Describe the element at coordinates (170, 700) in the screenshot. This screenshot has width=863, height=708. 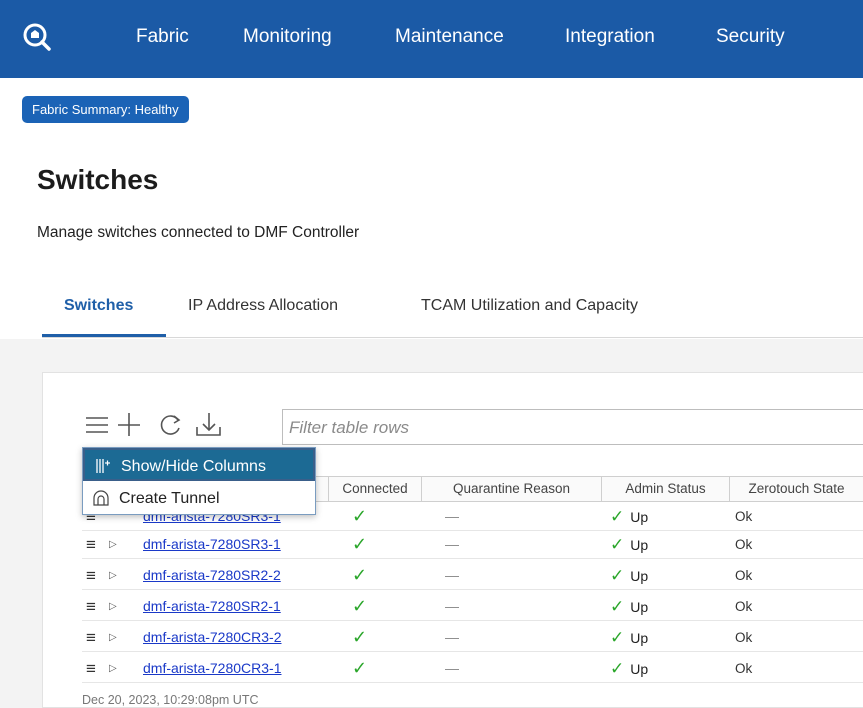
I see `last-updated-timestamp: Dec 20, 2023, 10:29:08pm UTC` at that location.